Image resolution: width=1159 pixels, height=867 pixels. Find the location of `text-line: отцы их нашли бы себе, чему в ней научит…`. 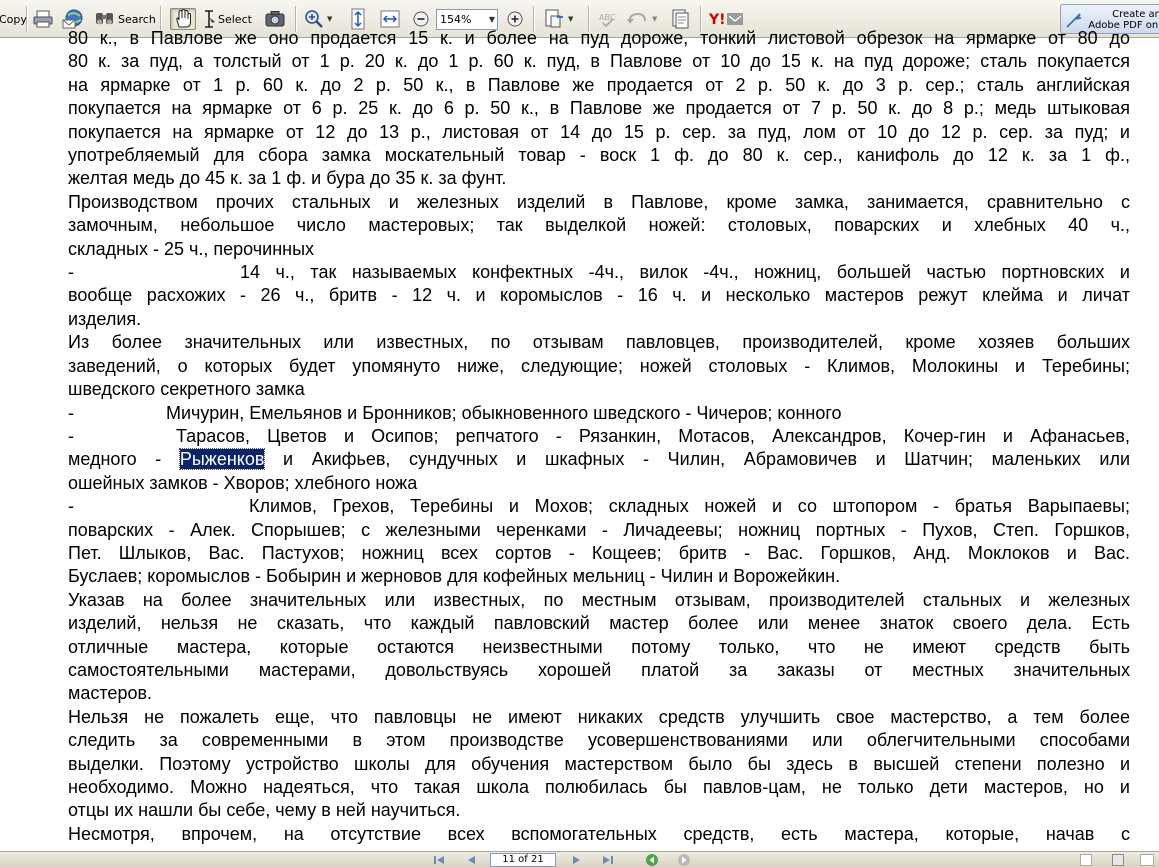

text-line: отцы их нашли бы себе, чему в ней научит… is located at coordinates (599, 810).